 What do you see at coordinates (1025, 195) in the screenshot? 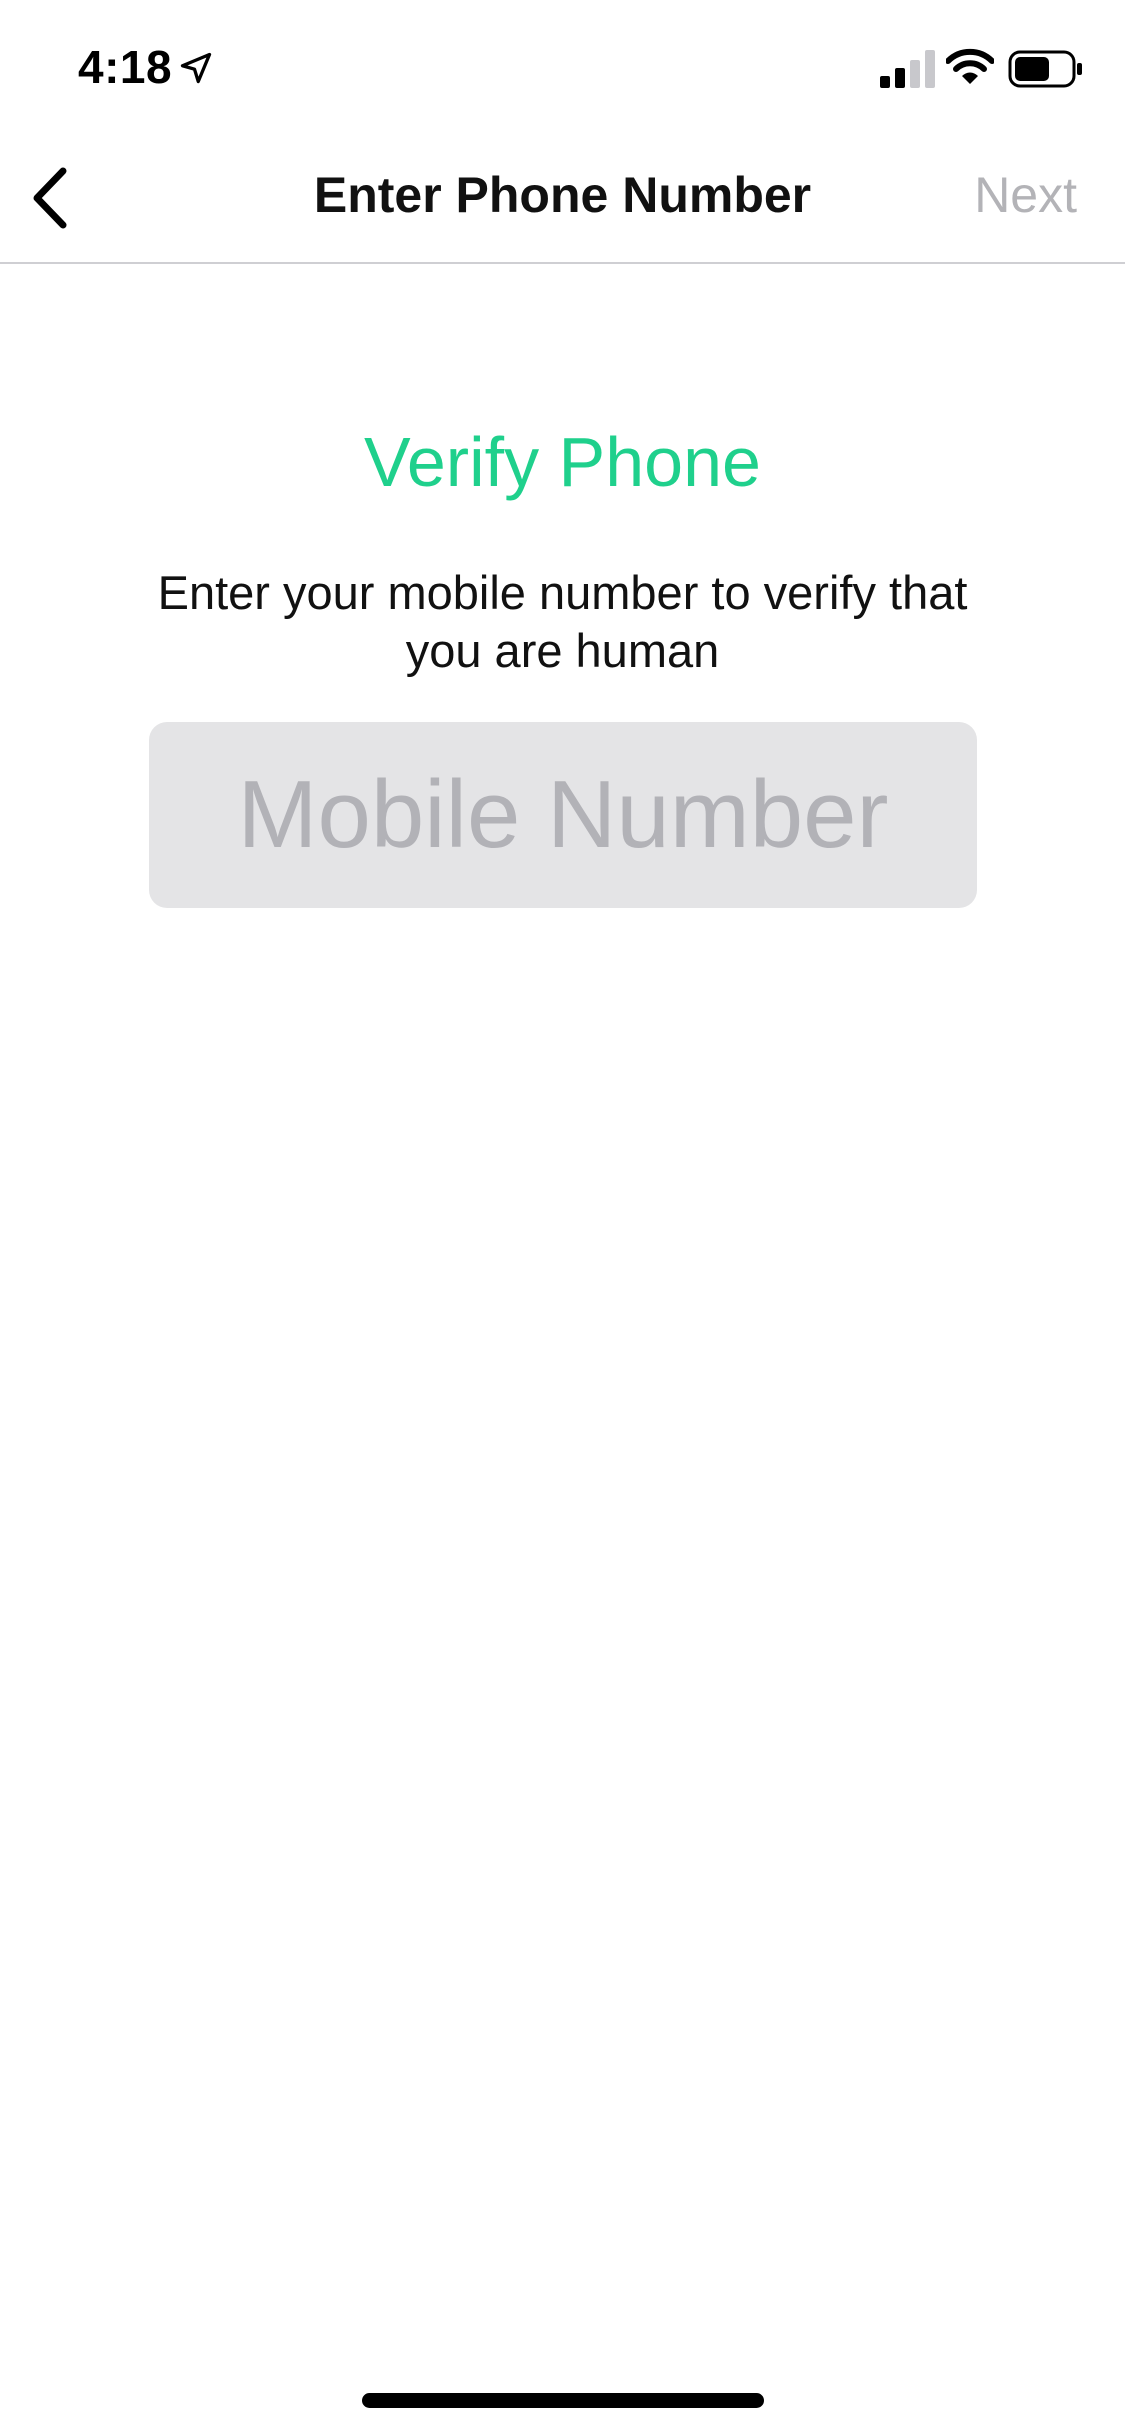
I see `next-button: Next` at bounding box center [1025, 195].